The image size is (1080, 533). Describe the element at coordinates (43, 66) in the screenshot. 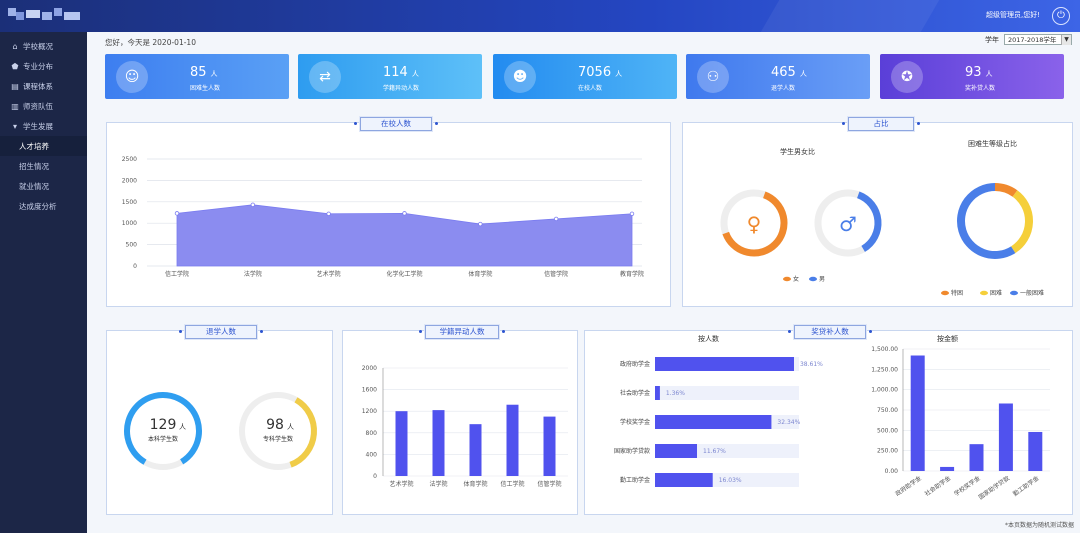

I see `sidebar-item-majors: ⬟ 专业分布` at that location.